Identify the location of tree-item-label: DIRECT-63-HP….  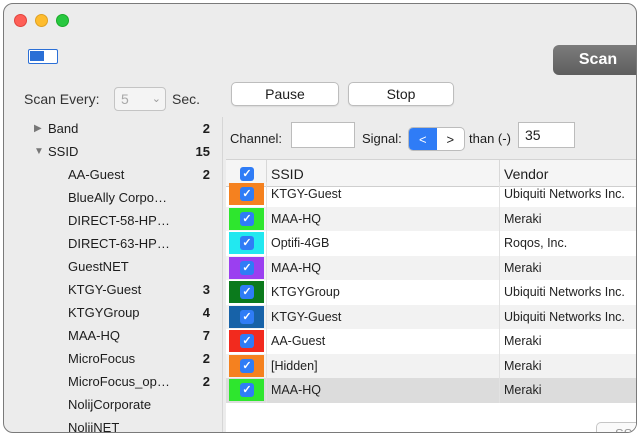
(119, 243).